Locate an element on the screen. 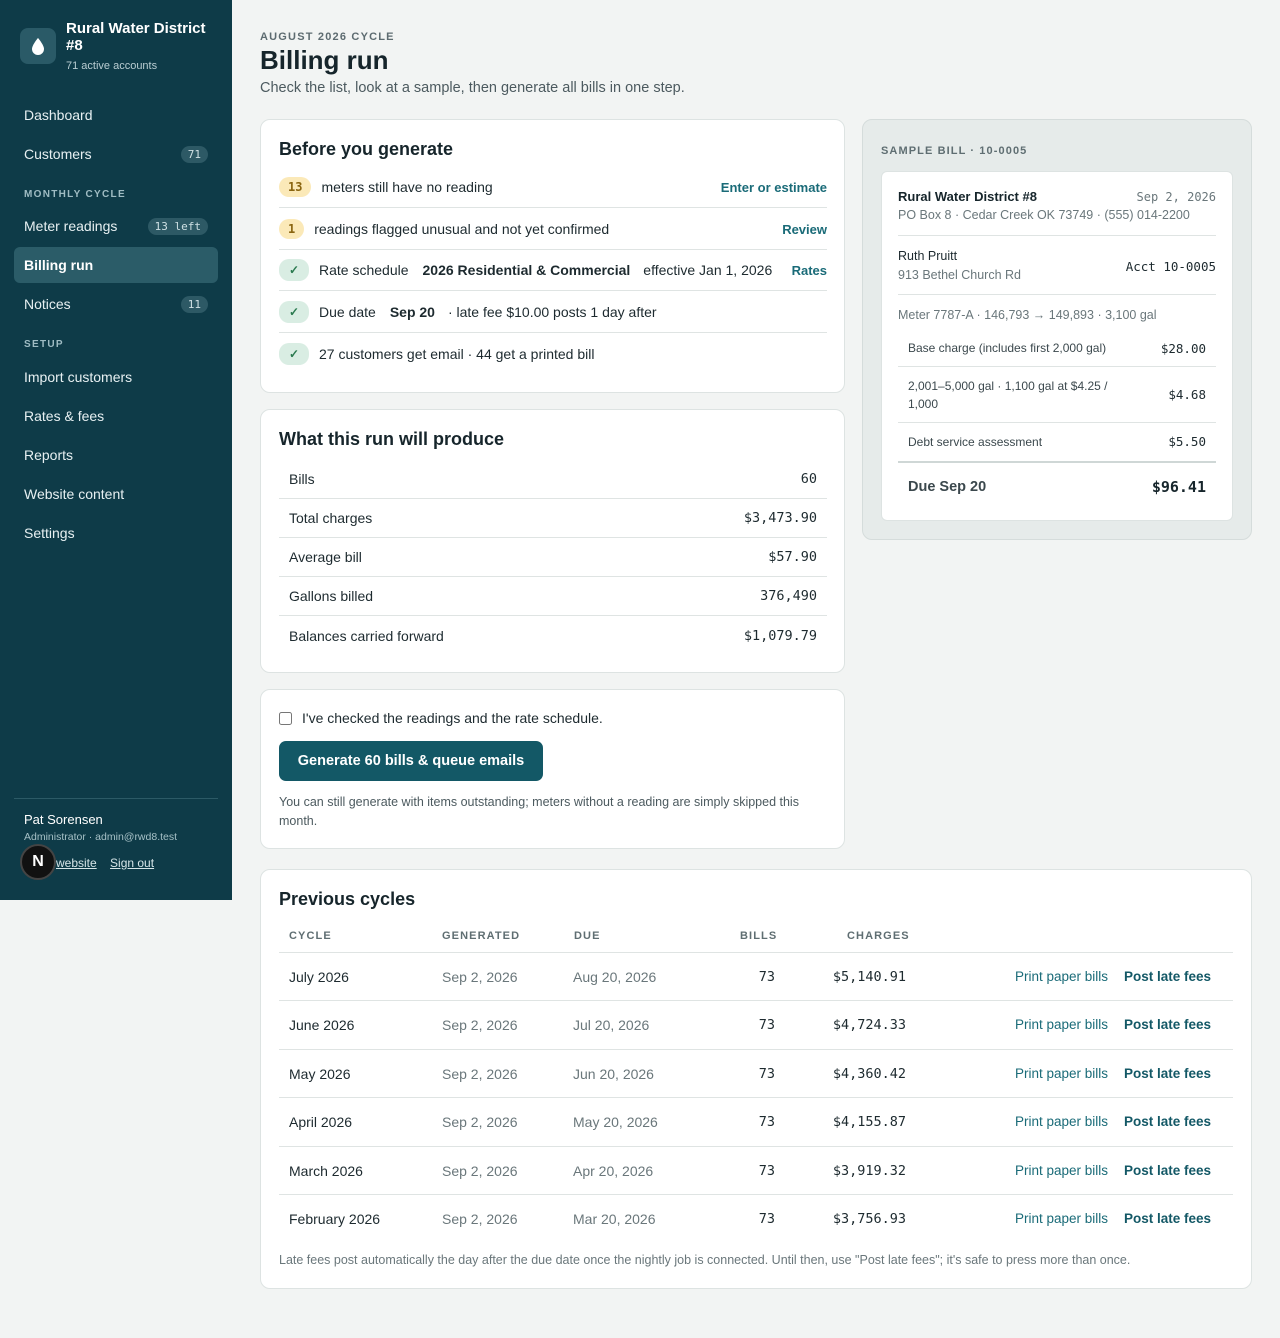 The height and width of the screenshot is (1338, 1280). sidebar-item-import-customers: Import customers is located at coordinates (116, 377).